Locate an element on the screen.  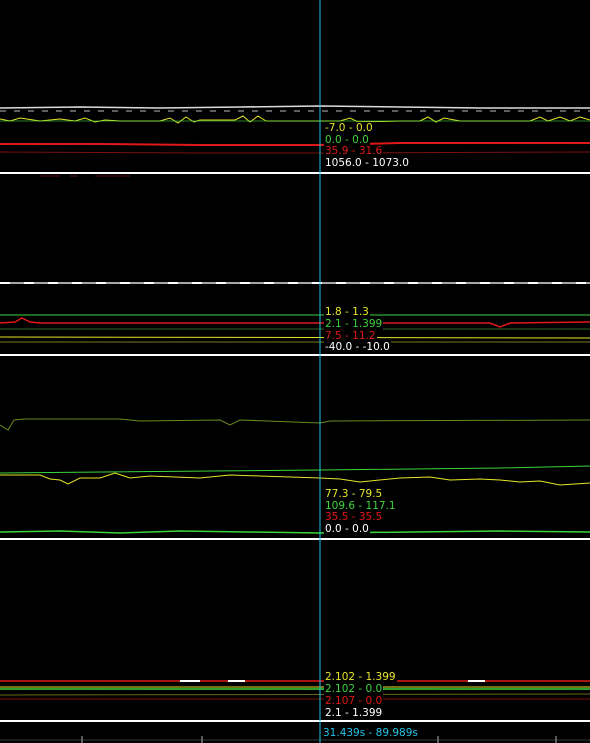
readout-yellow: 2.102 - 1.399 is located at coordinates (360, 677).